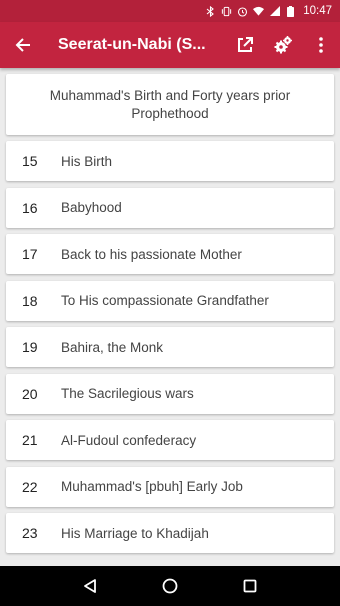 The height and width of the screenshot is (606, 340). I want to click on more-vert-icon, so click(321, 45).